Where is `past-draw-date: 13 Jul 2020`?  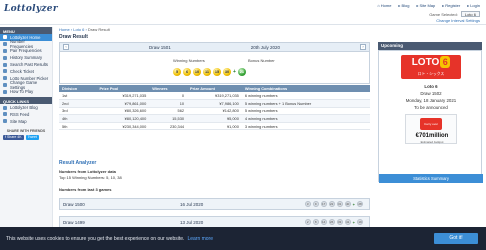 past-draw-date: 13 Jul 2020 is located at coordinates (192, 222).